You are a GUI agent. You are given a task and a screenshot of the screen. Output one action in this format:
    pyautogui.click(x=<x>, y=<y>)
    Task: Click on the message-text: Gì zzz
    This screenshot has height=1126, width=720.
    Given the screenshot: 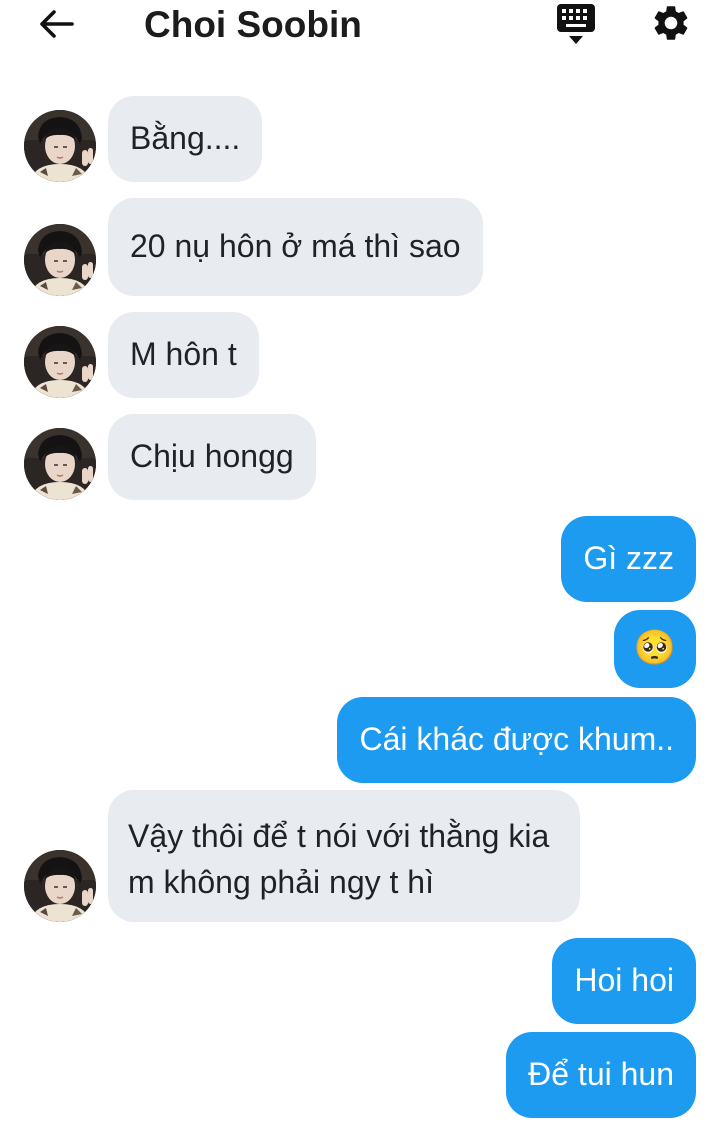 What is the action you would take?
    pyautogui.click(x=628, y=558)
    